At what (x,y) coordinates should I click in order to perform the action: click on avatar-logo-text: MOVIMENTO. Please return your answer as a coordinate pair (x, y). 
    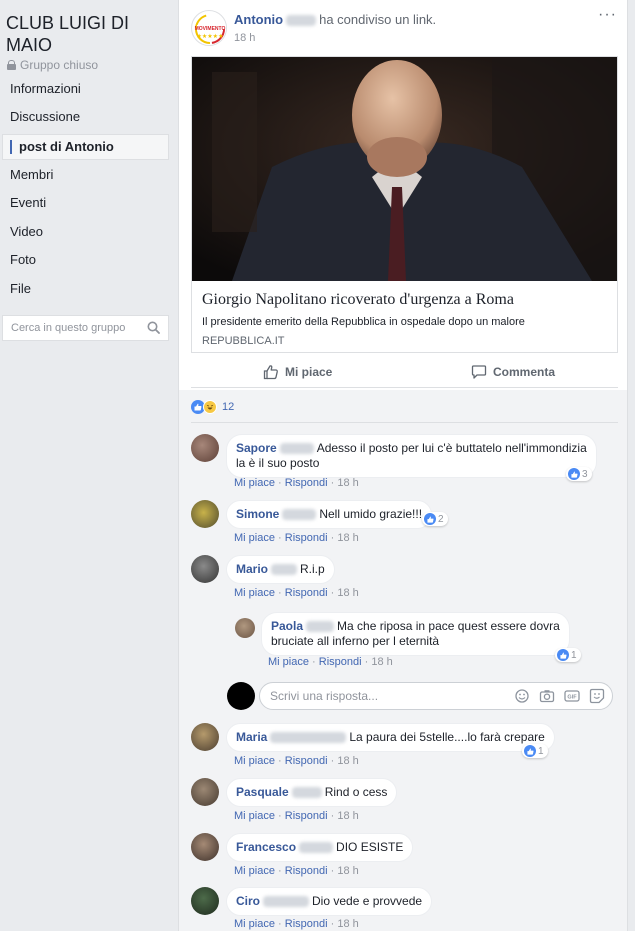
    Looking at the image, I should click on (210, 29).